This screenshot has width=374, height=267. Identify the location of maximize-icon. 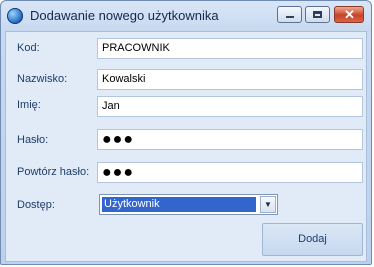
(317, 14).